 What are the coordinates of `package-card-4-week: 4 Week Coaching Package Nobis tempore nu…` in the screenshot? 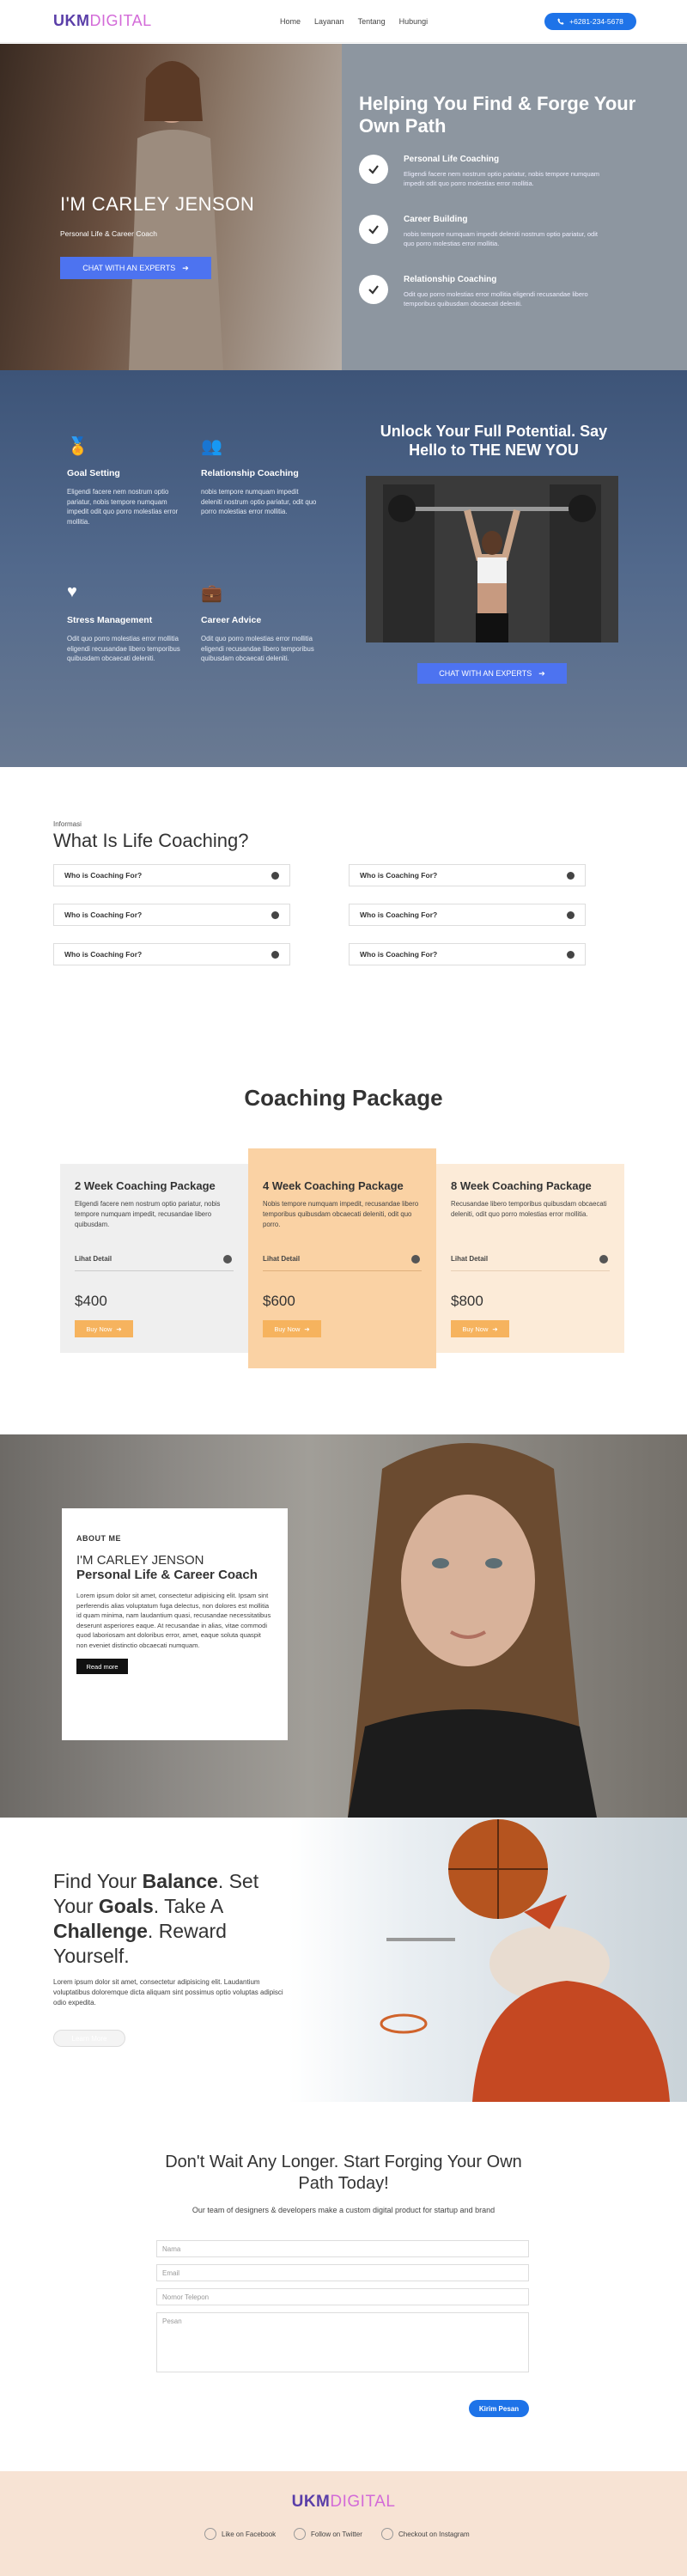 It's located at (342, 1258).